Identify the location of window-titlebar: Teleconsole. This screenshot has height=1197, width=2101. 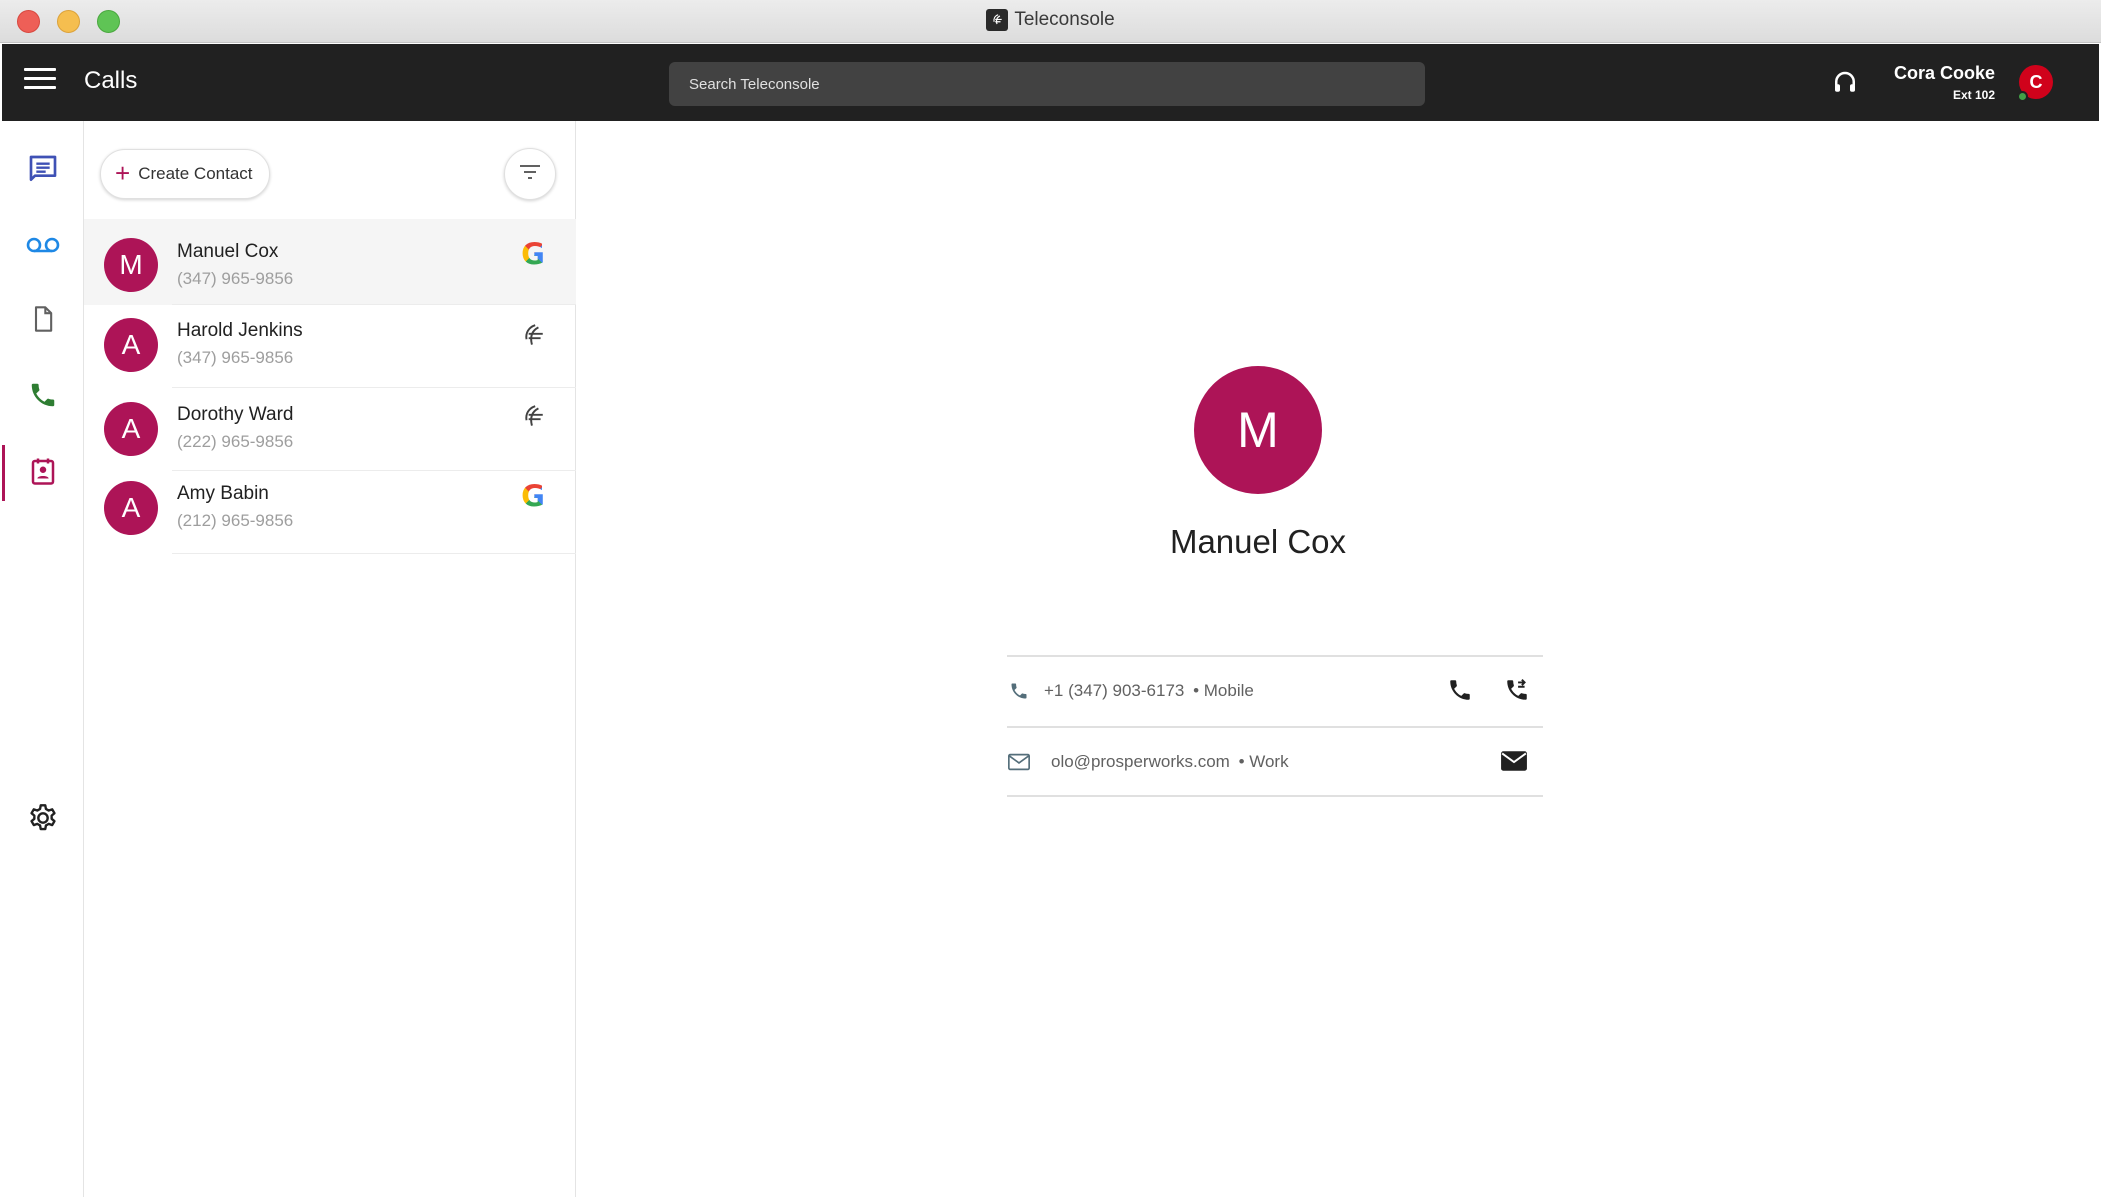
(1050, 21).